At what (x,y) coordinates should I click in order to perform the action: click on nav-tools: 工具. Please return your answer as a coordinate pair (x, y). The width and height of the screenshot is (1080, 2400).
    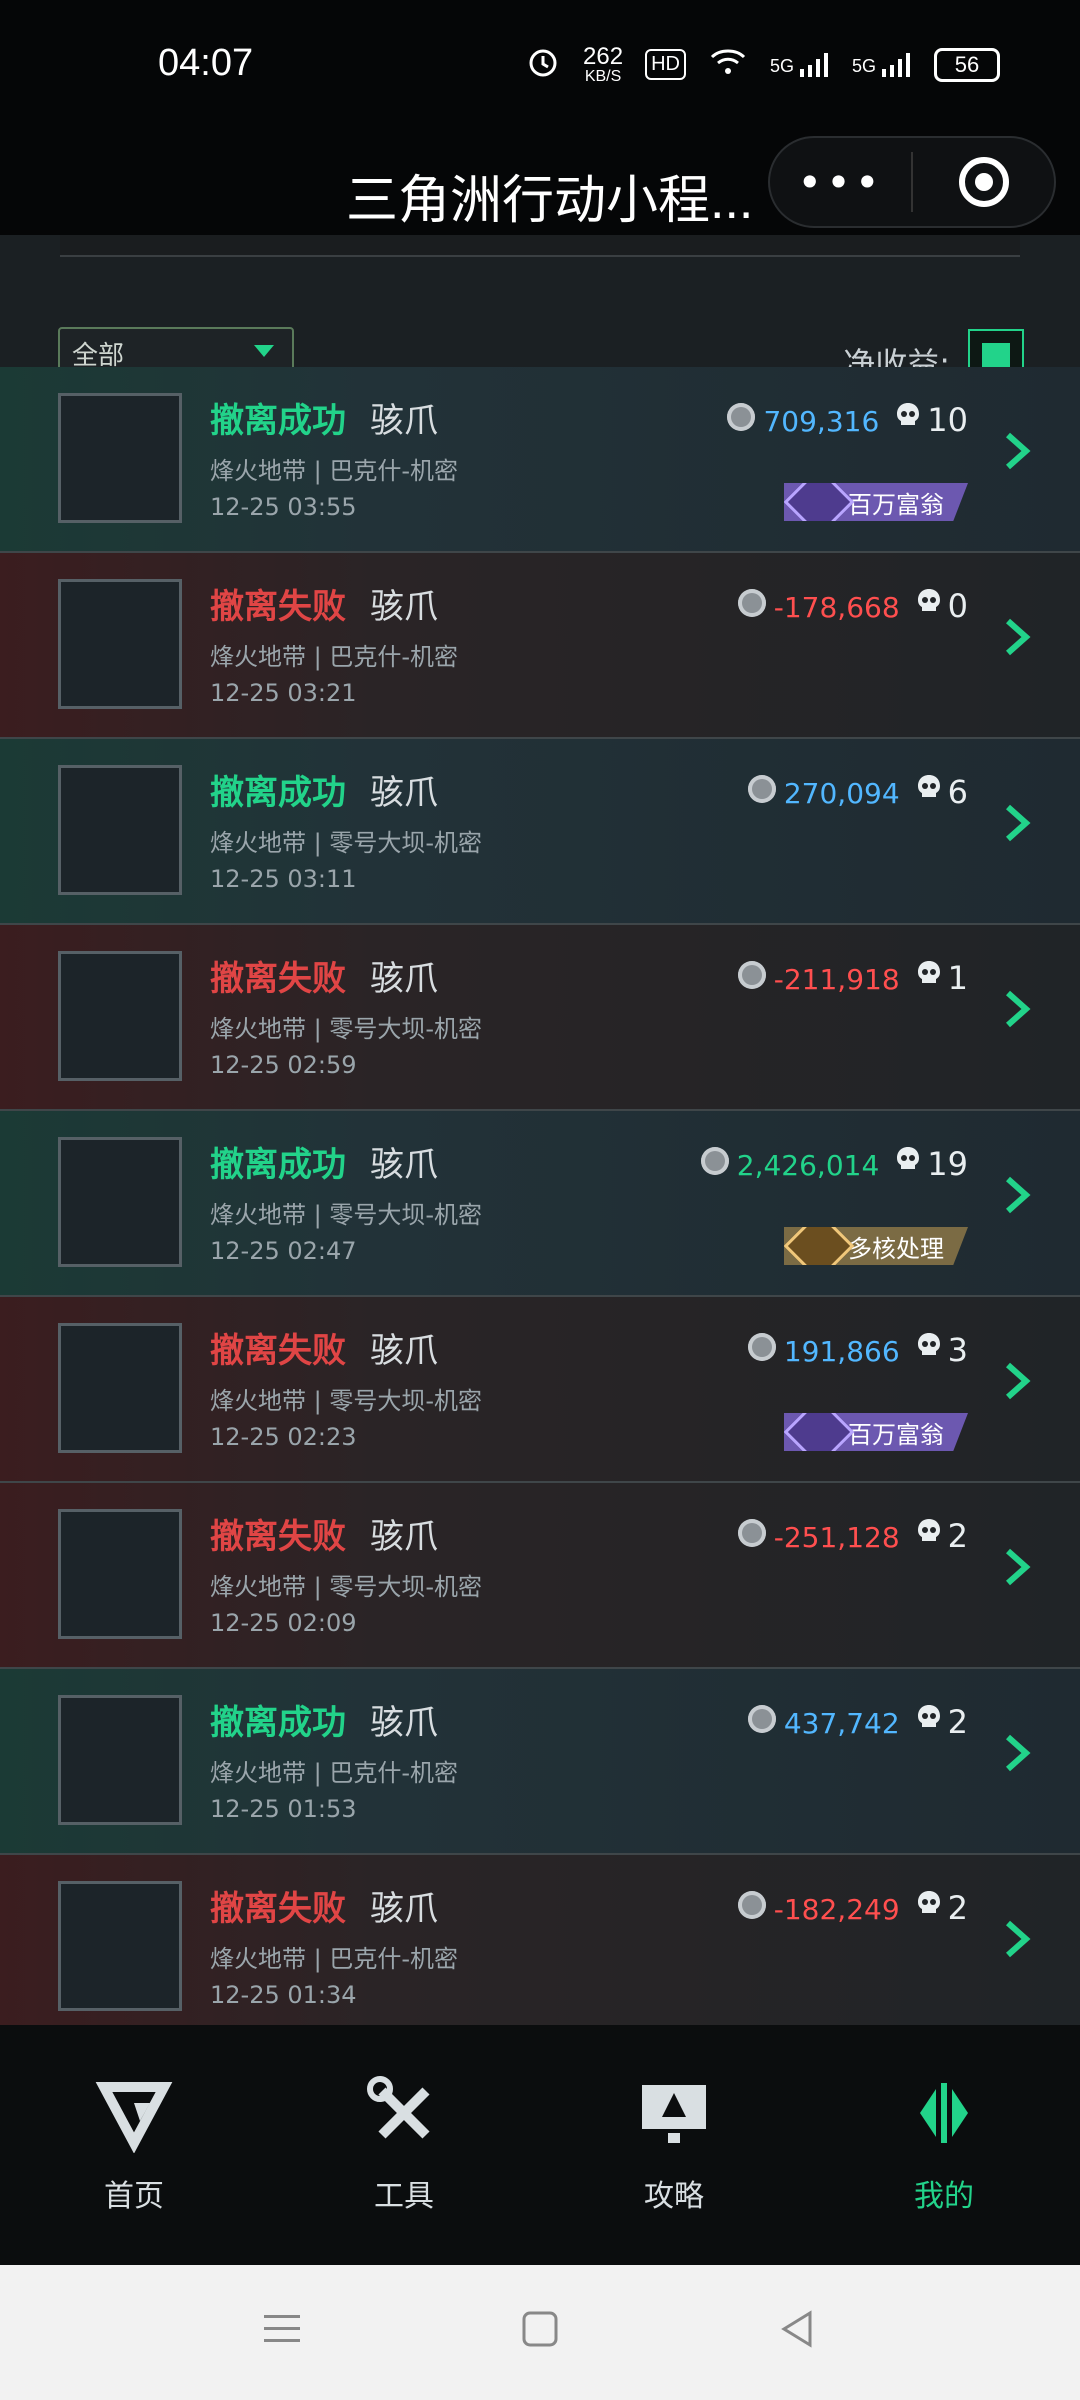
    Looking at the image, I should click on (404, 2144).